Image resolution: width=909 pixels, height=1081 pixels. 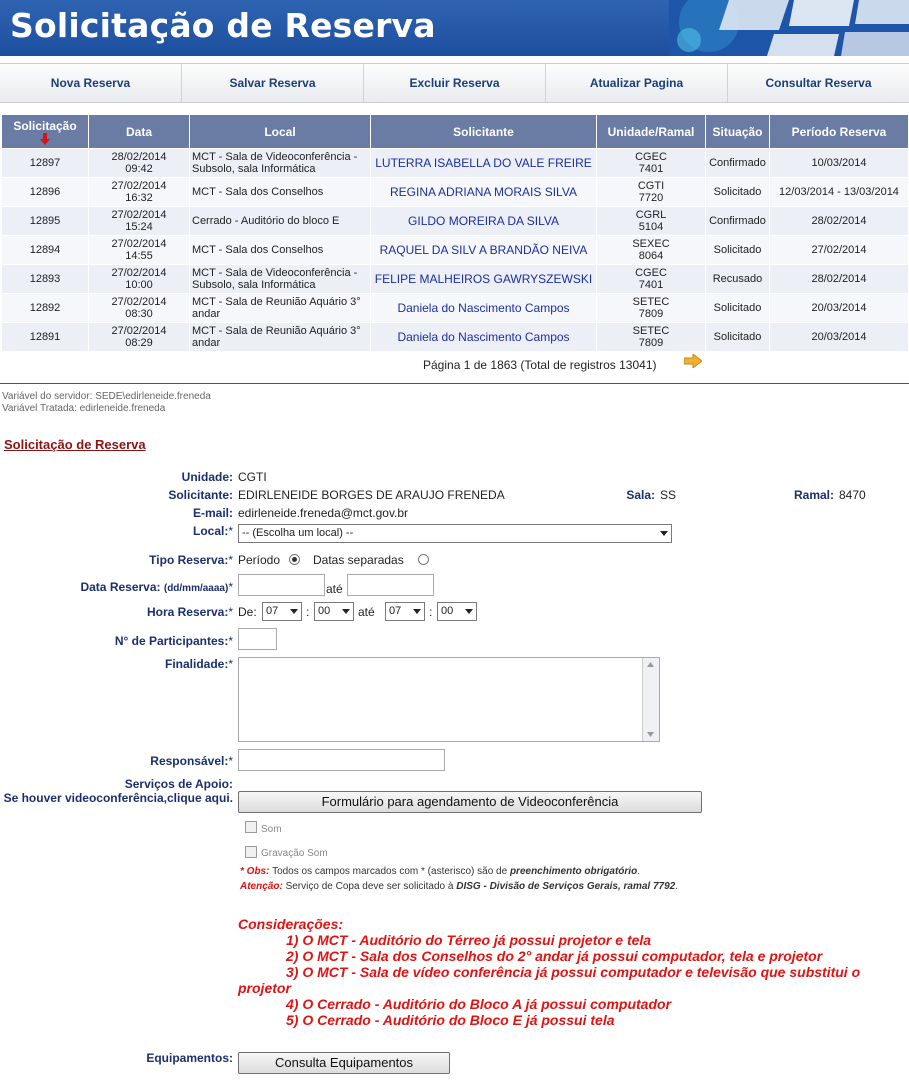 What do you see at coordinates (281, 585) in the screenshot?
I see `data-inicio-input` at bounding box center [281, 585].